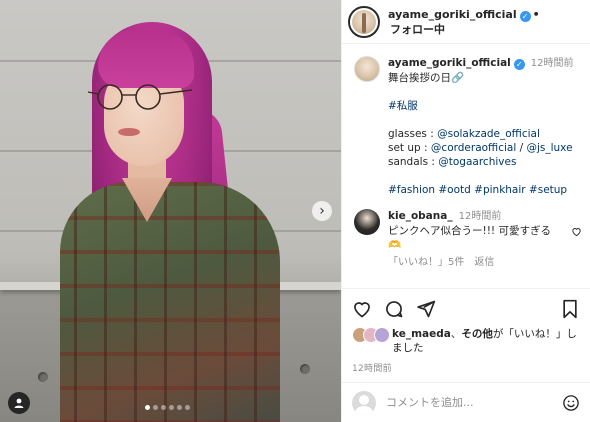 The height and width of the screenshot is (422, 590). Describe the element at coordinates (485, 22) in the screenshot. I see `header-text: ayame_goriki_official ✓ • フォロー中` at that location.